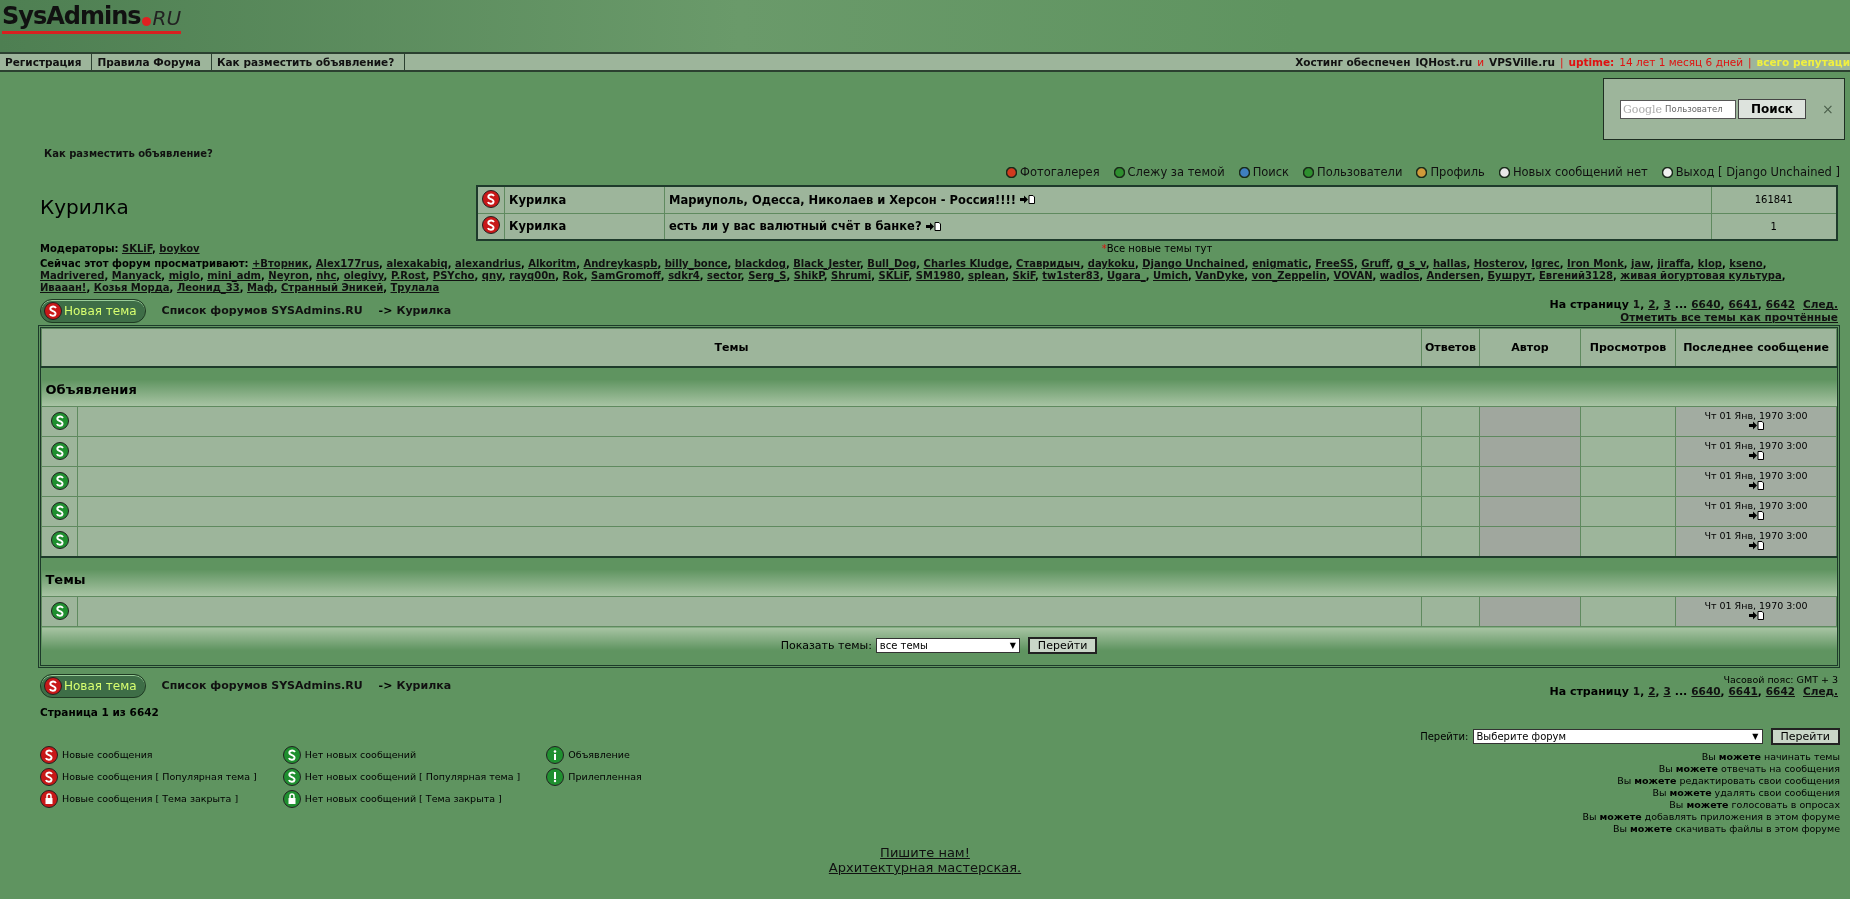 Image resolution: width=1850 pixels, height=899 pixels. Describe the element at coordinates (363, 275) in the screenshot. I see `user-link: olegivy` at that location.